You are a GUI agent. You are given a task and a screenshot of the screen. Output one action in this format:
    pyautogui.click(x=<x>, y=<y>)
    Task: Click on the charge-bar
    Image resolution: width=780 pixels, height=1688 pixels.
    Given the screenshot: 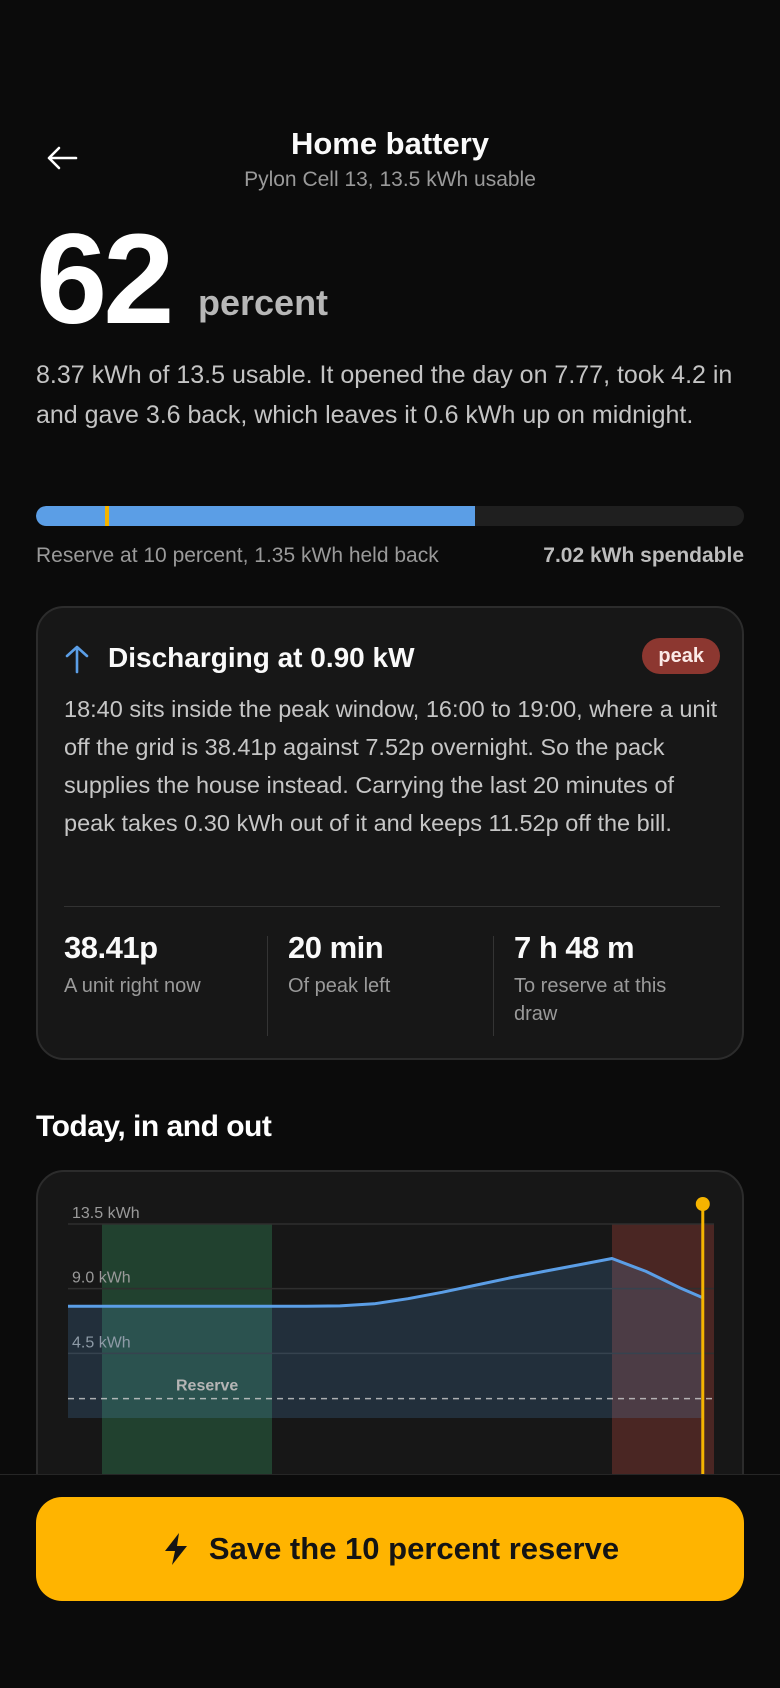 What is the action you would take?
    pyautogui.click(x=390, y=516)
    